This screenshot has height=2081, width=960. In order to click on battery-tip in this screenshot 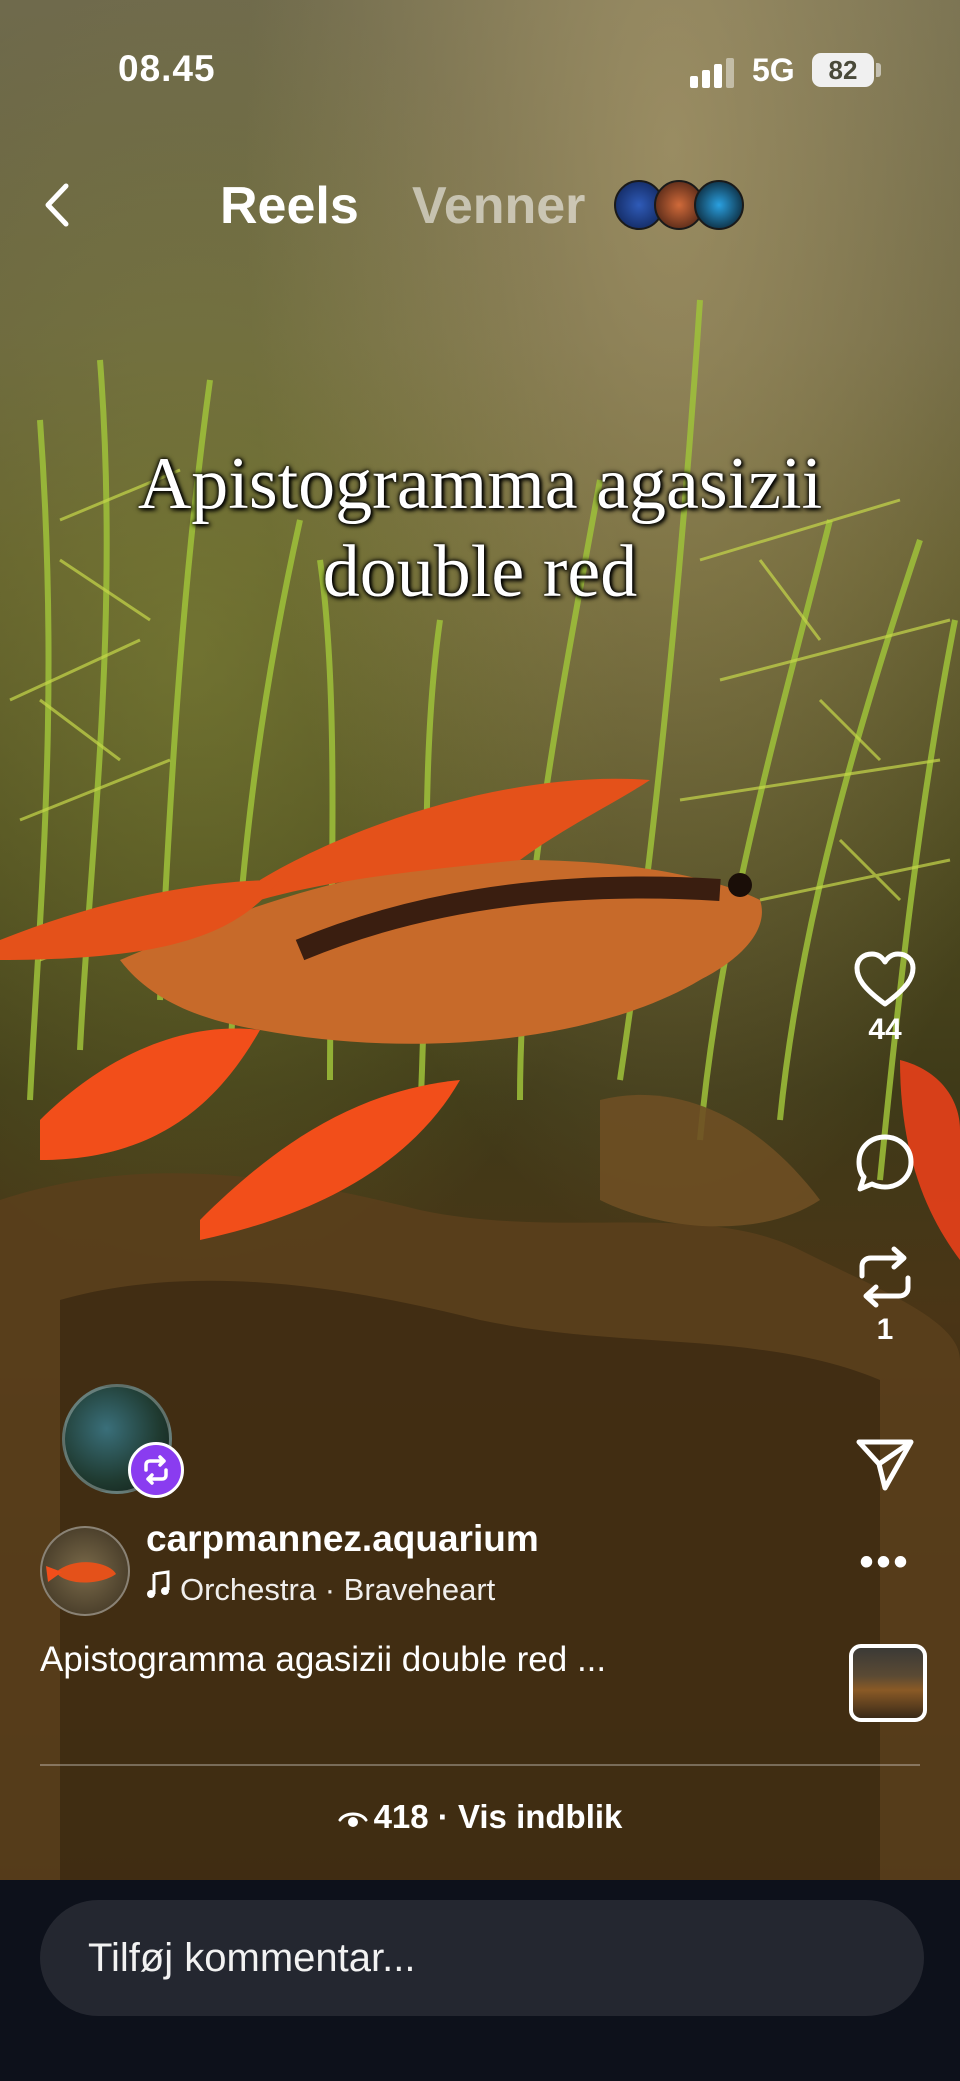, I will do `click(878, 70)`.